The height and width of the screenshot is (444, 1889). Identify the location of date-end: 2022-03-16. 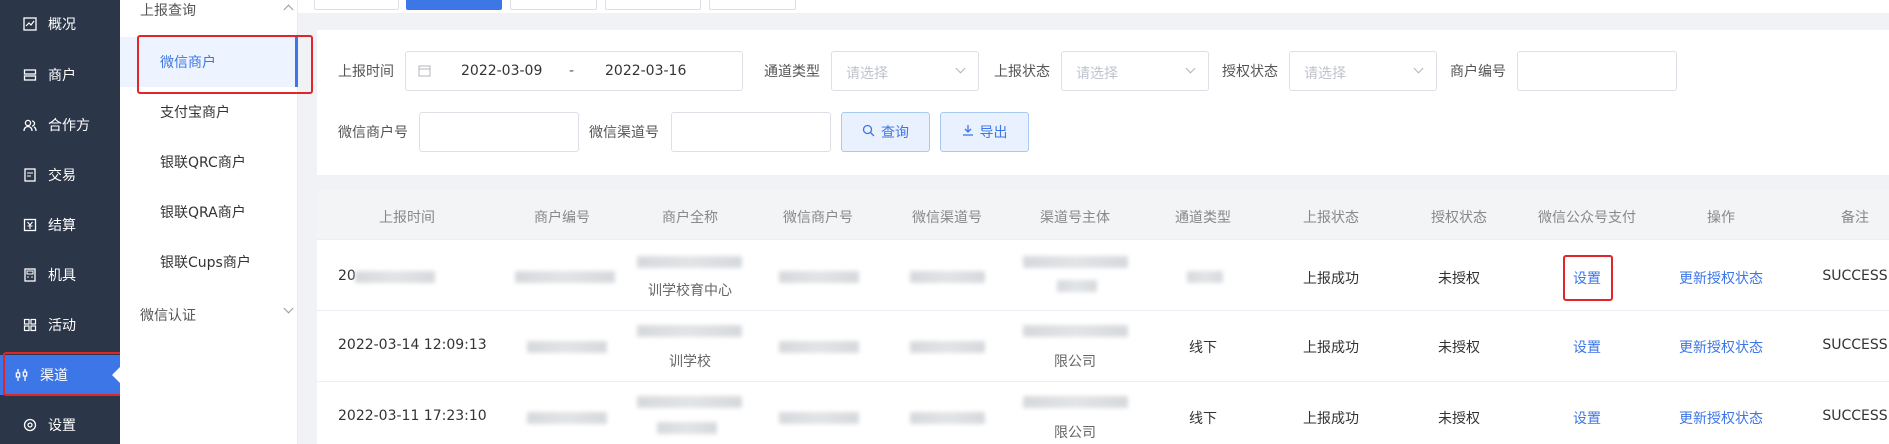
(645, 71).